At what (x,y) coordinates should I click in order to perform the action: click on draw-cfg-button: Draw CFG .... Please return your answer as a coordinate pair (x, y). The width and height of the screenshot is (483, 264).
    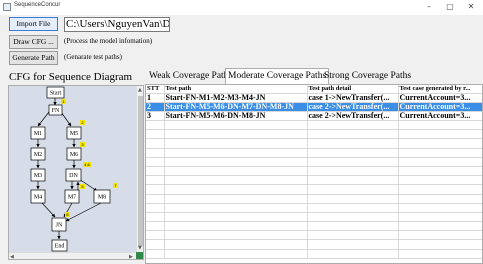
    Looking at the image, I should click on (33, 42).